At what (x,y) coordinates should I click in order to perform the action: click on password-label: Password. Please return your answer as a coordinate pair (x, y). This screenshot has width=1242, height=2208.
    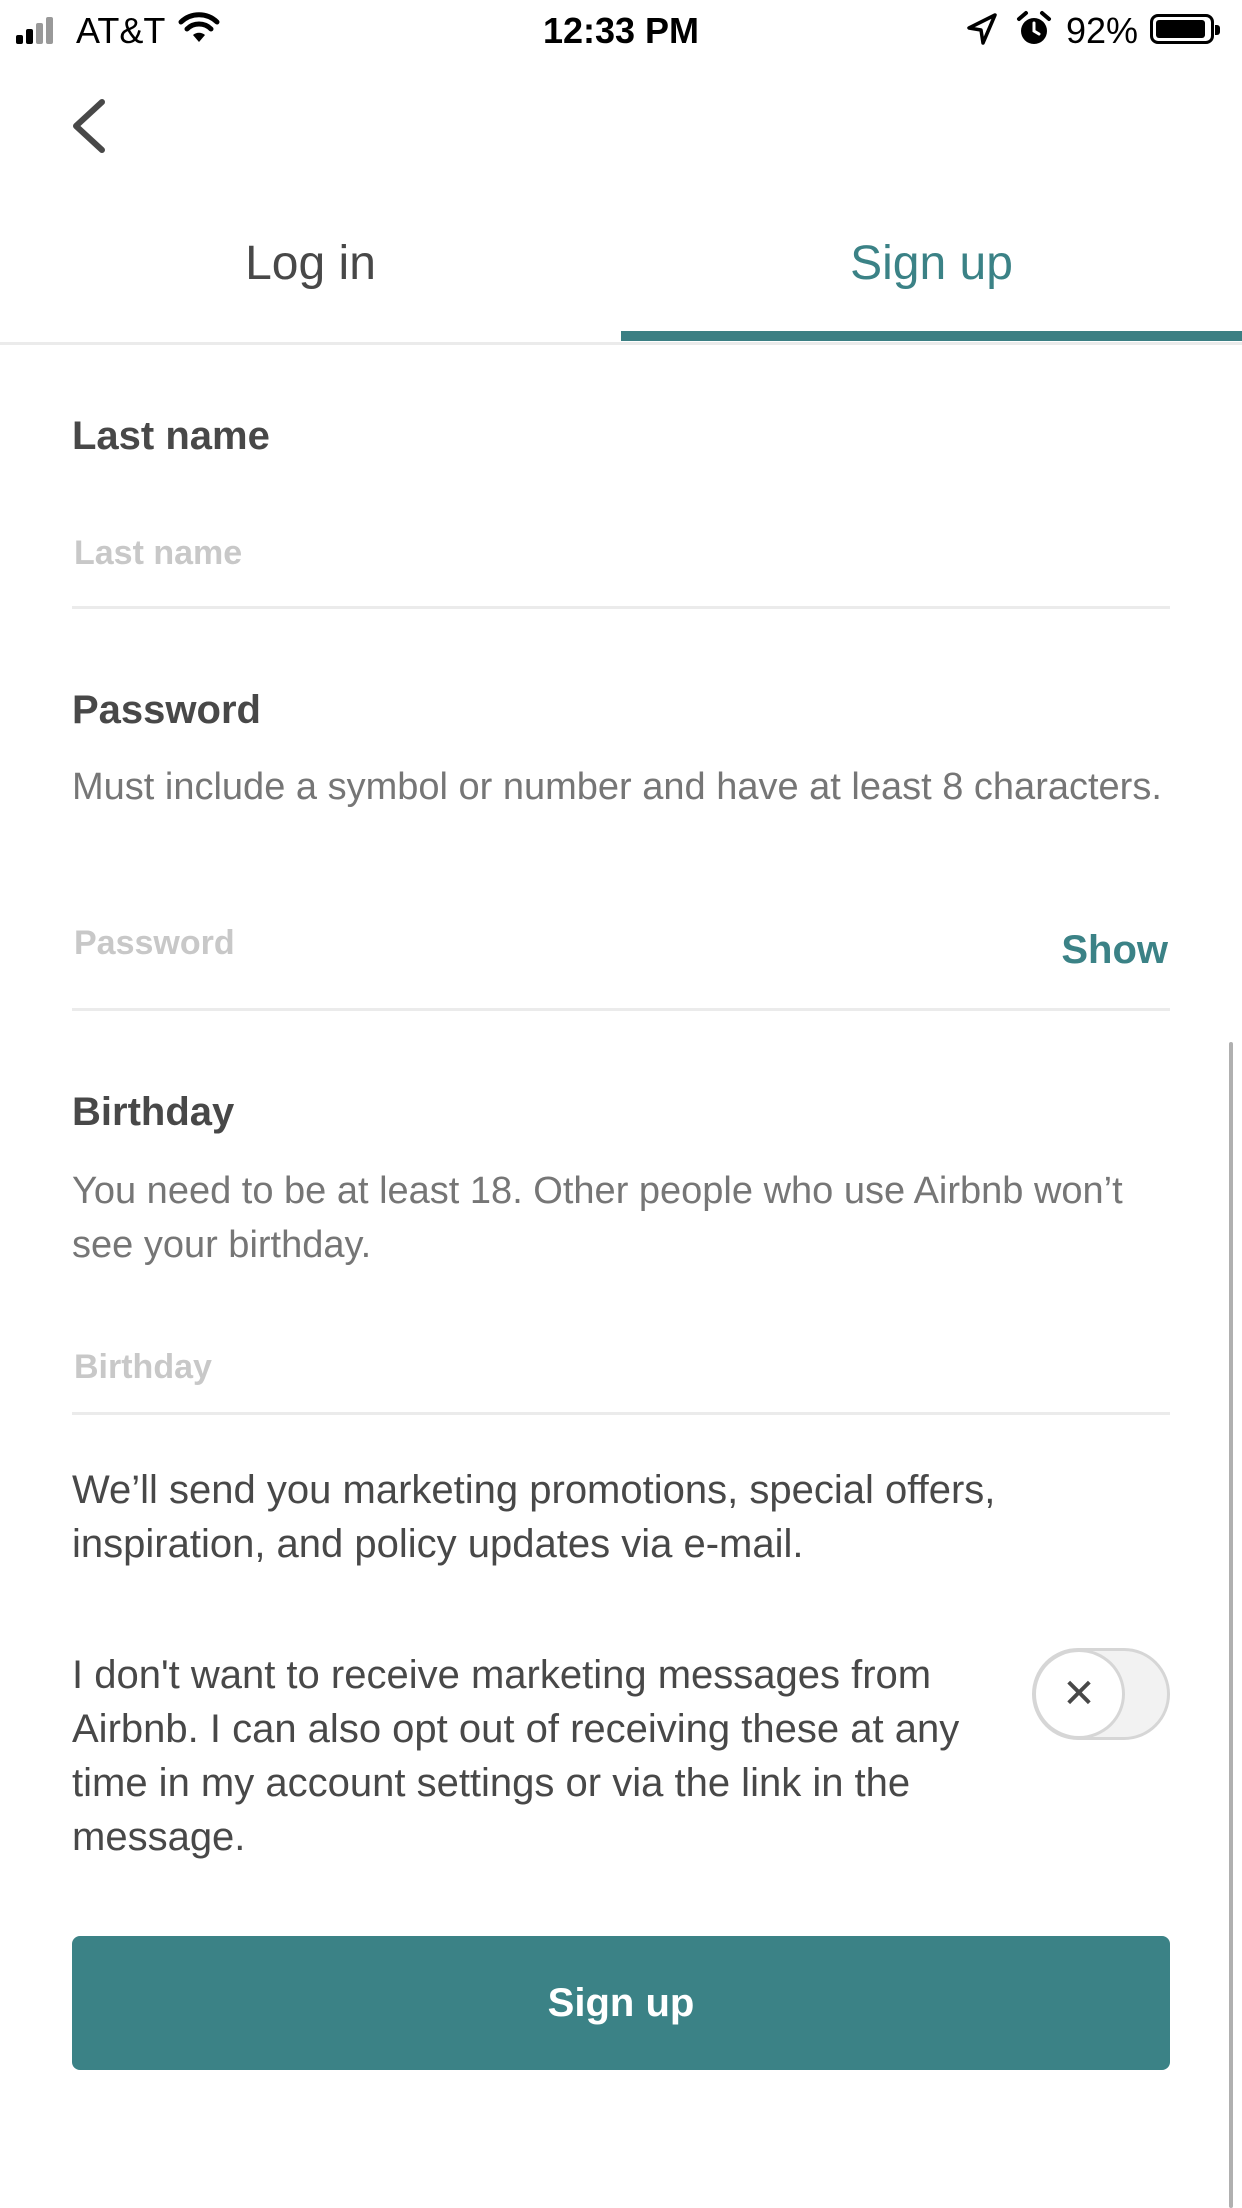
    Looking at the image, I should click on (166, 710).